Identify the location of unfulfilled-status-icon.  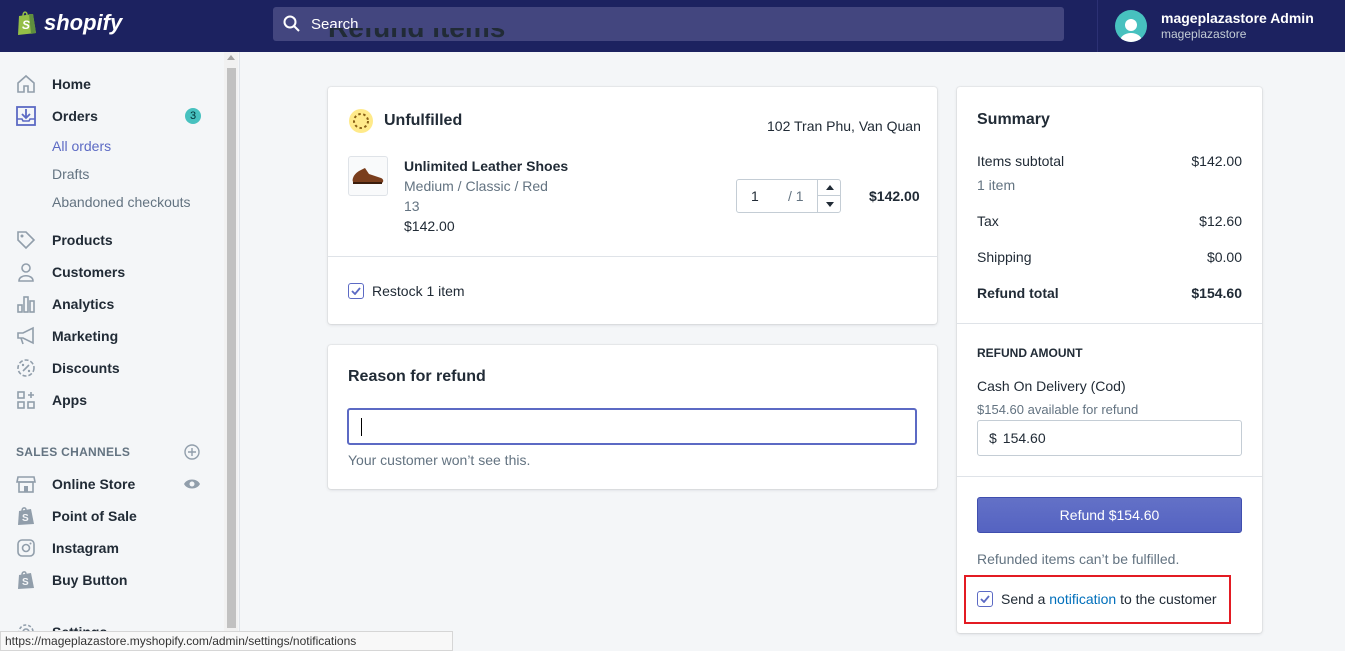
(361, 121).